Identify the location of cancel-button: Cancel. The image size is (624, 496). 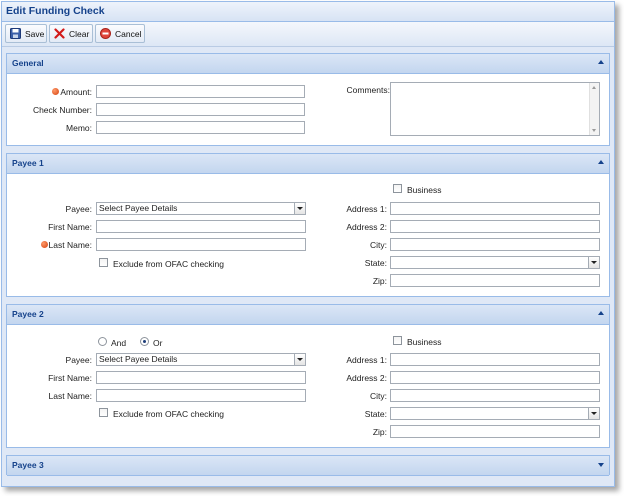
(120, 33).